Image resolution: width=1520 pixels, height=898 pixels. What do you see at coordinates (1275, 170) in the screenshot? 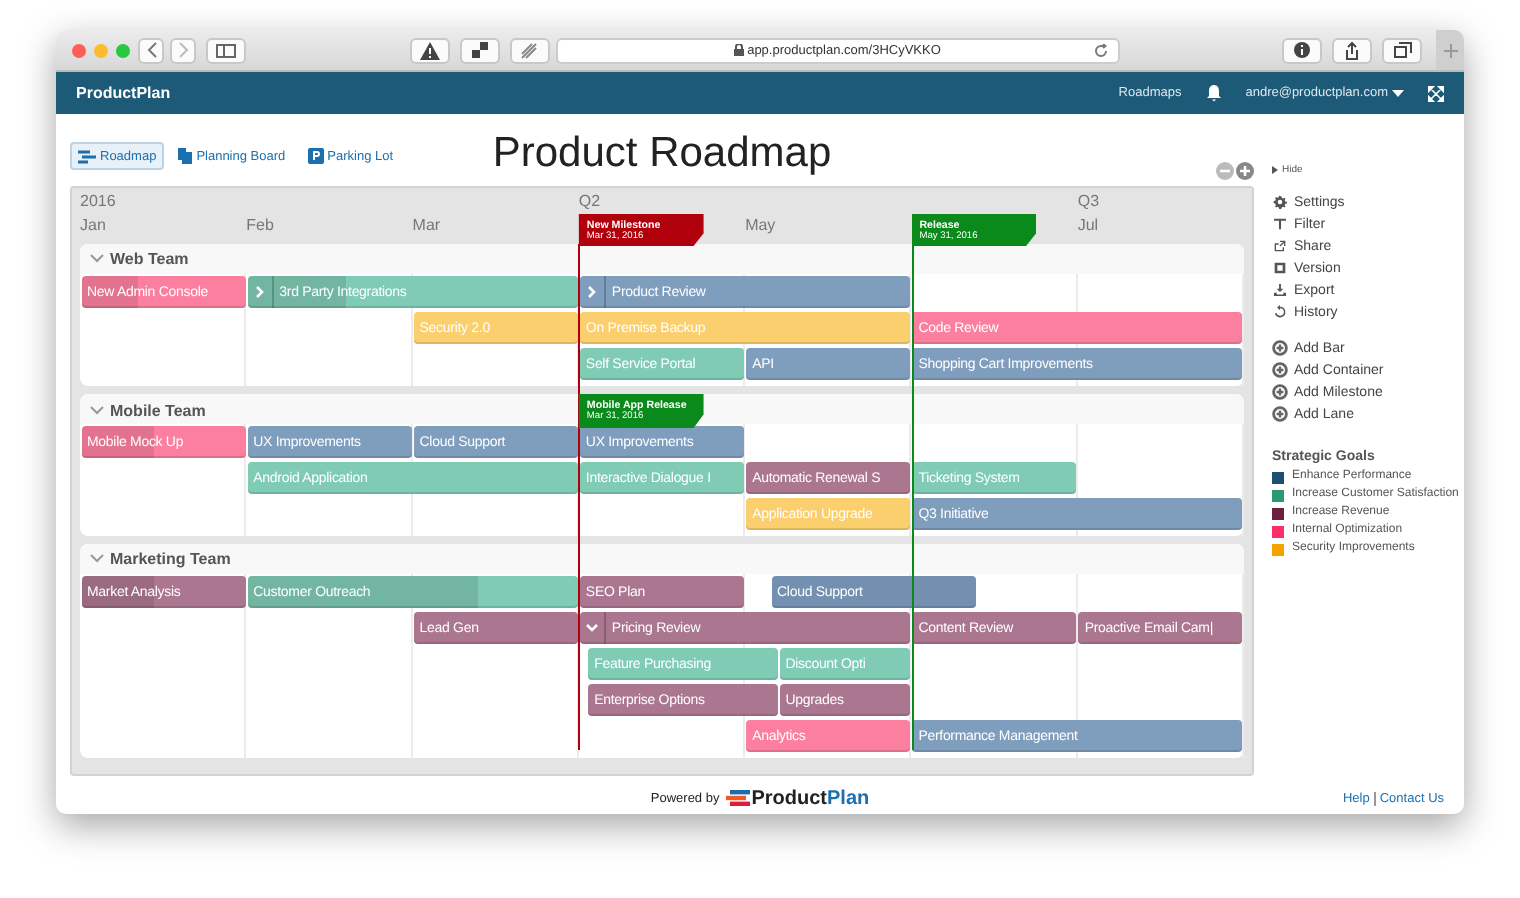
I see `triangle-icon` at bounding box center [1275, 170].